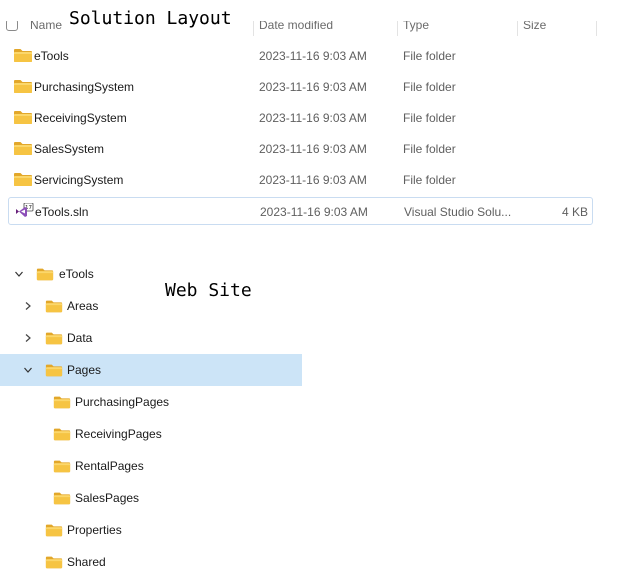  What do you see at coordinates (84, 370) in the screenshot?
I see `tree-item-label: Pages` at bounding box center [84, 370].